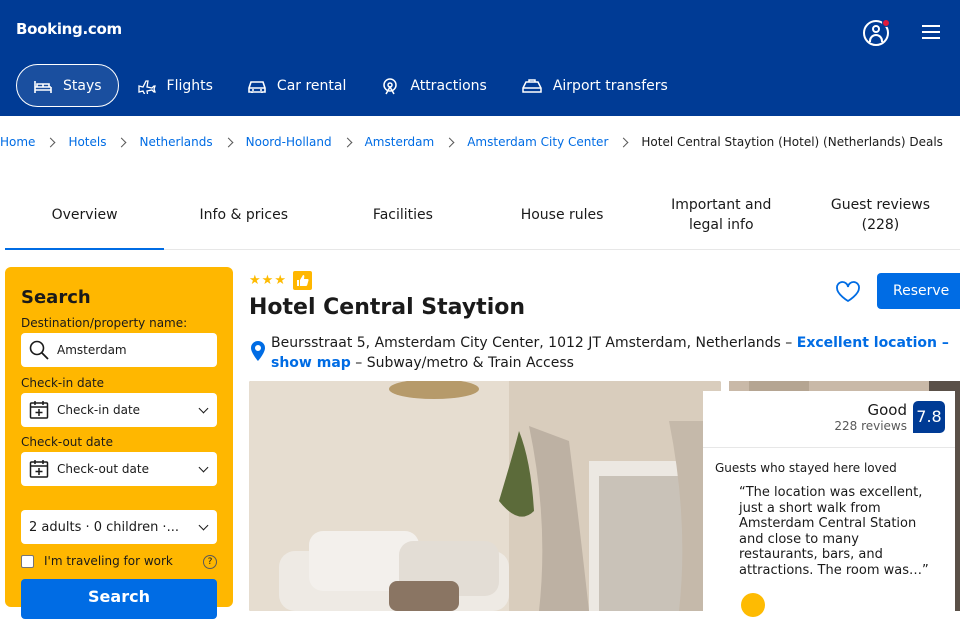  What do you see at coordinates (390, 85) in the screenshot?
I see `attractions-icon` at bounding box center [390, 85].